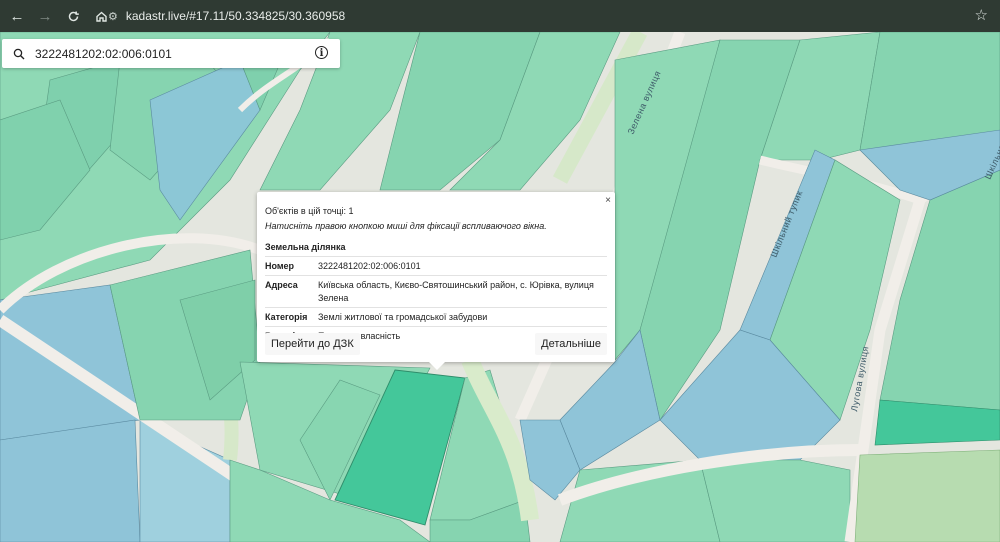 This screenshot has width=1000, height=542. I want to click on close-icon: ×, so click(608, 200).